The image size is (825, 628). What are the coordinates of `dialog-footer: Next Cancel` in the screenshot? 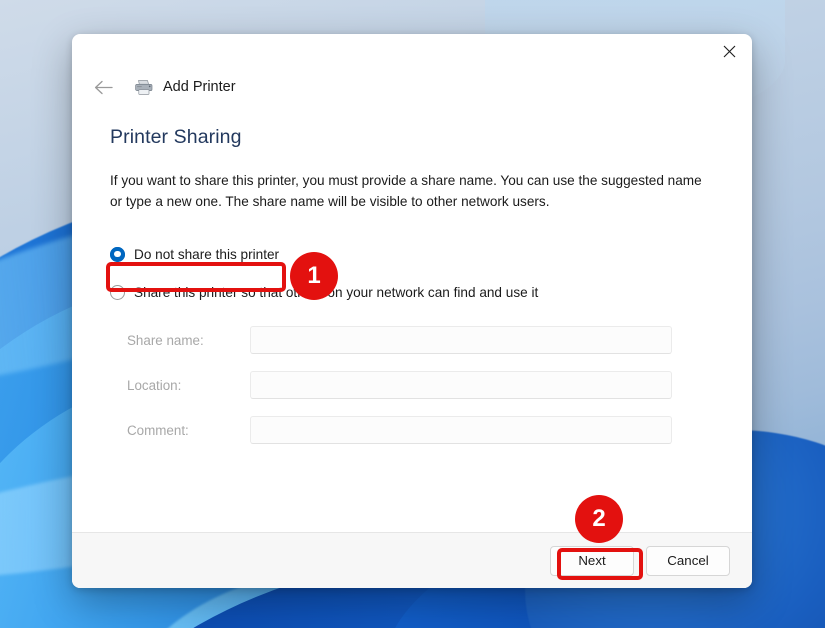 It's located at (412, 560).